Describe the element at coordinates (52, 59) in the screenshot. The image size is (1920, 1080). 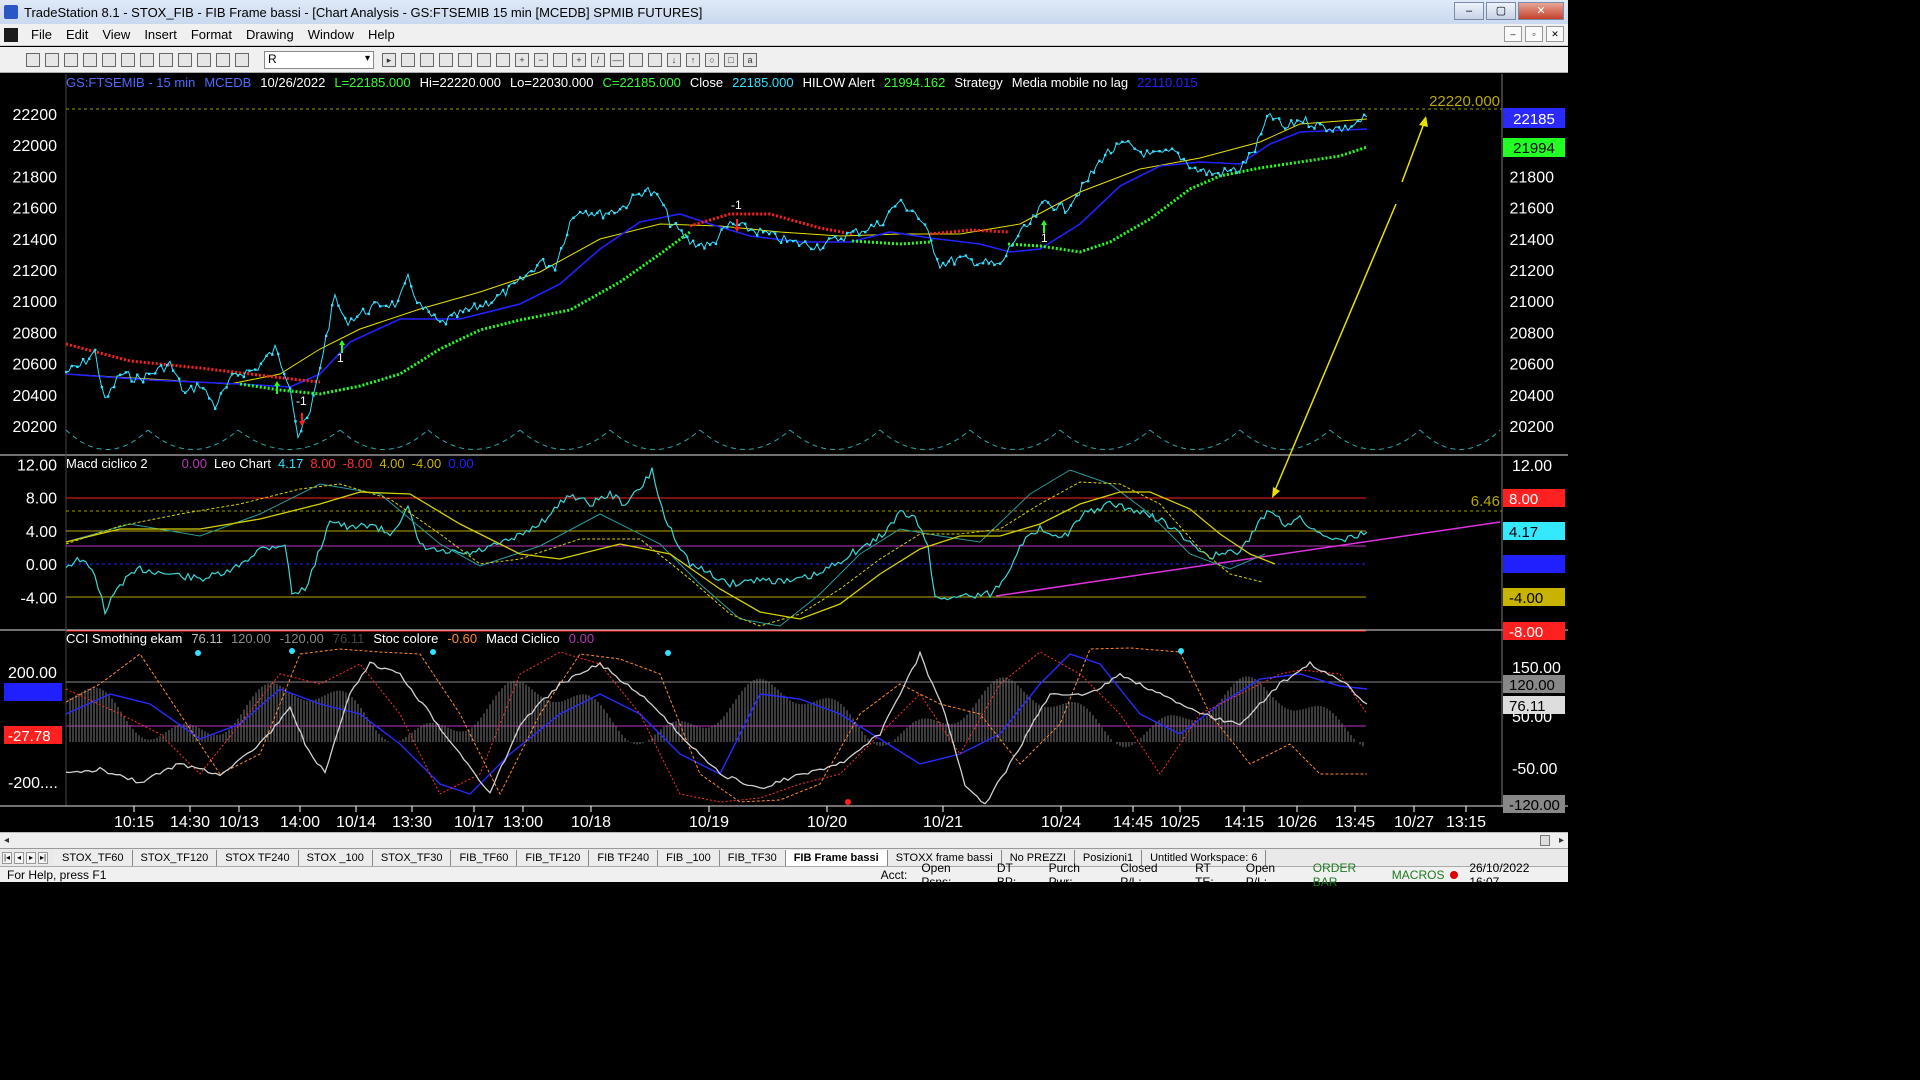
I see `open-icon` at that location.